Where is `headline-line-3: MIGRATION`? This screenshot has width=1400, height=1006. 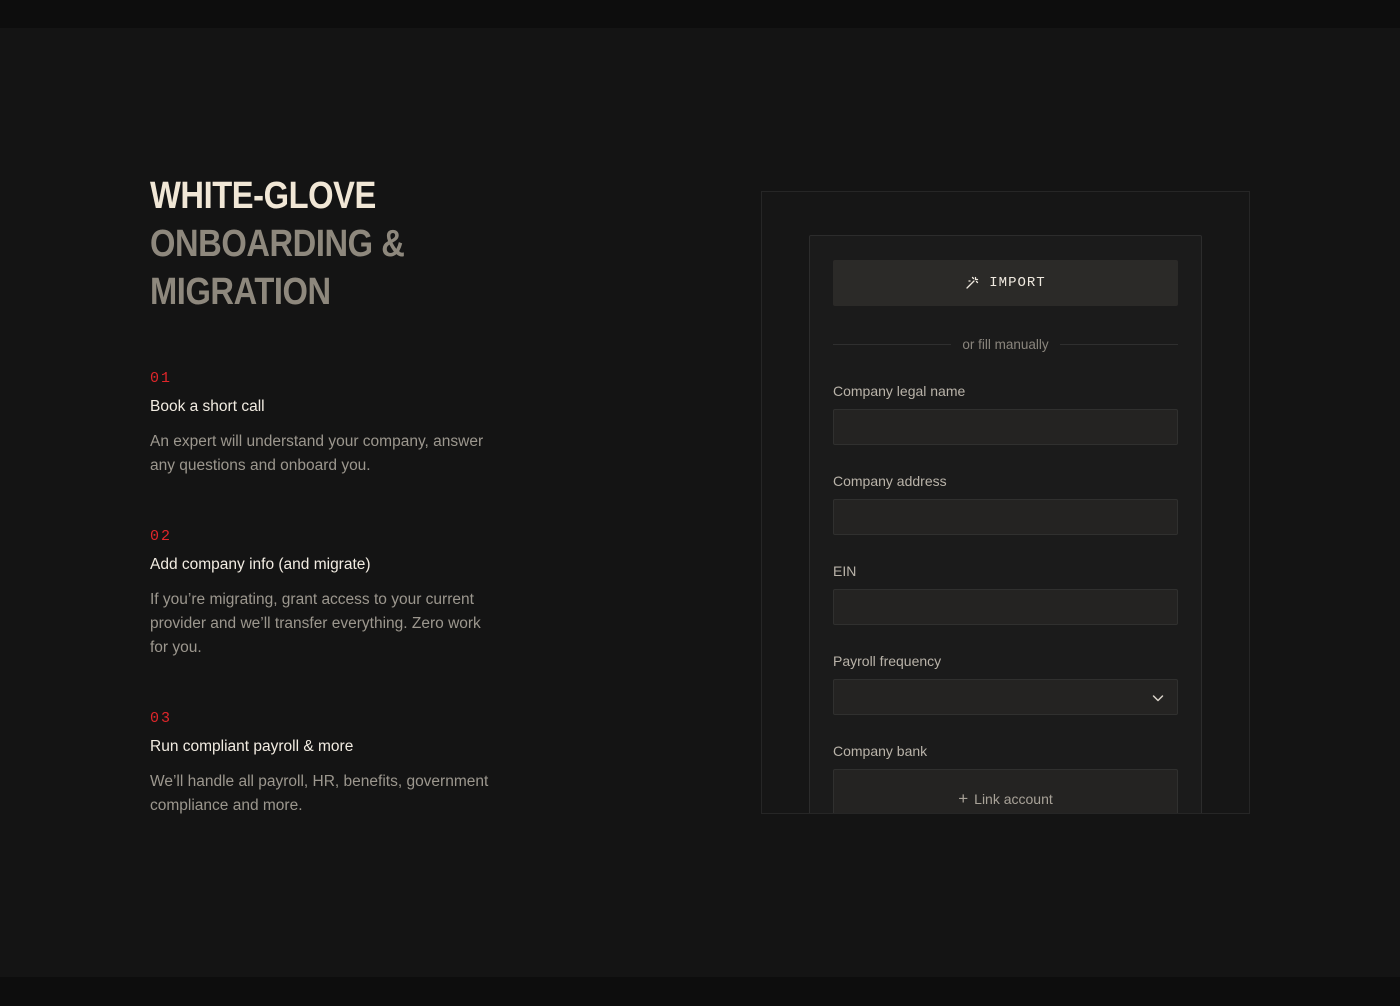 headline-line-3: MIGRATION is located at coordinates (240, 292).